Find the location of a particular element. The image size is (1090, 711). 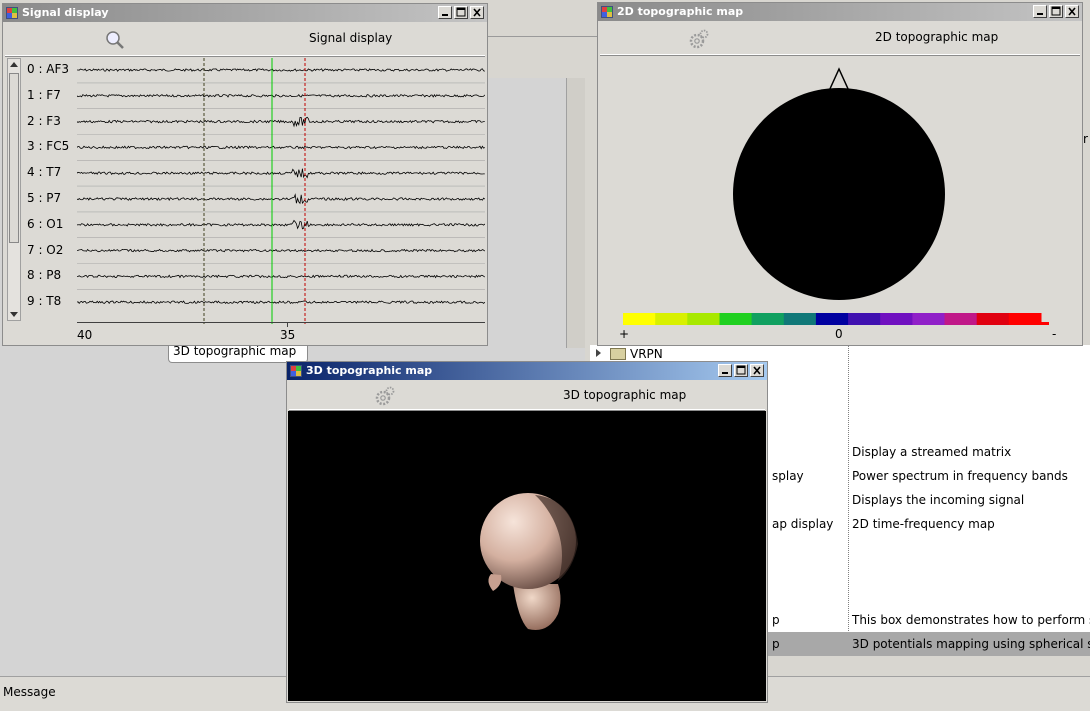

scroll-thumb is located at coordinates (14, 158).